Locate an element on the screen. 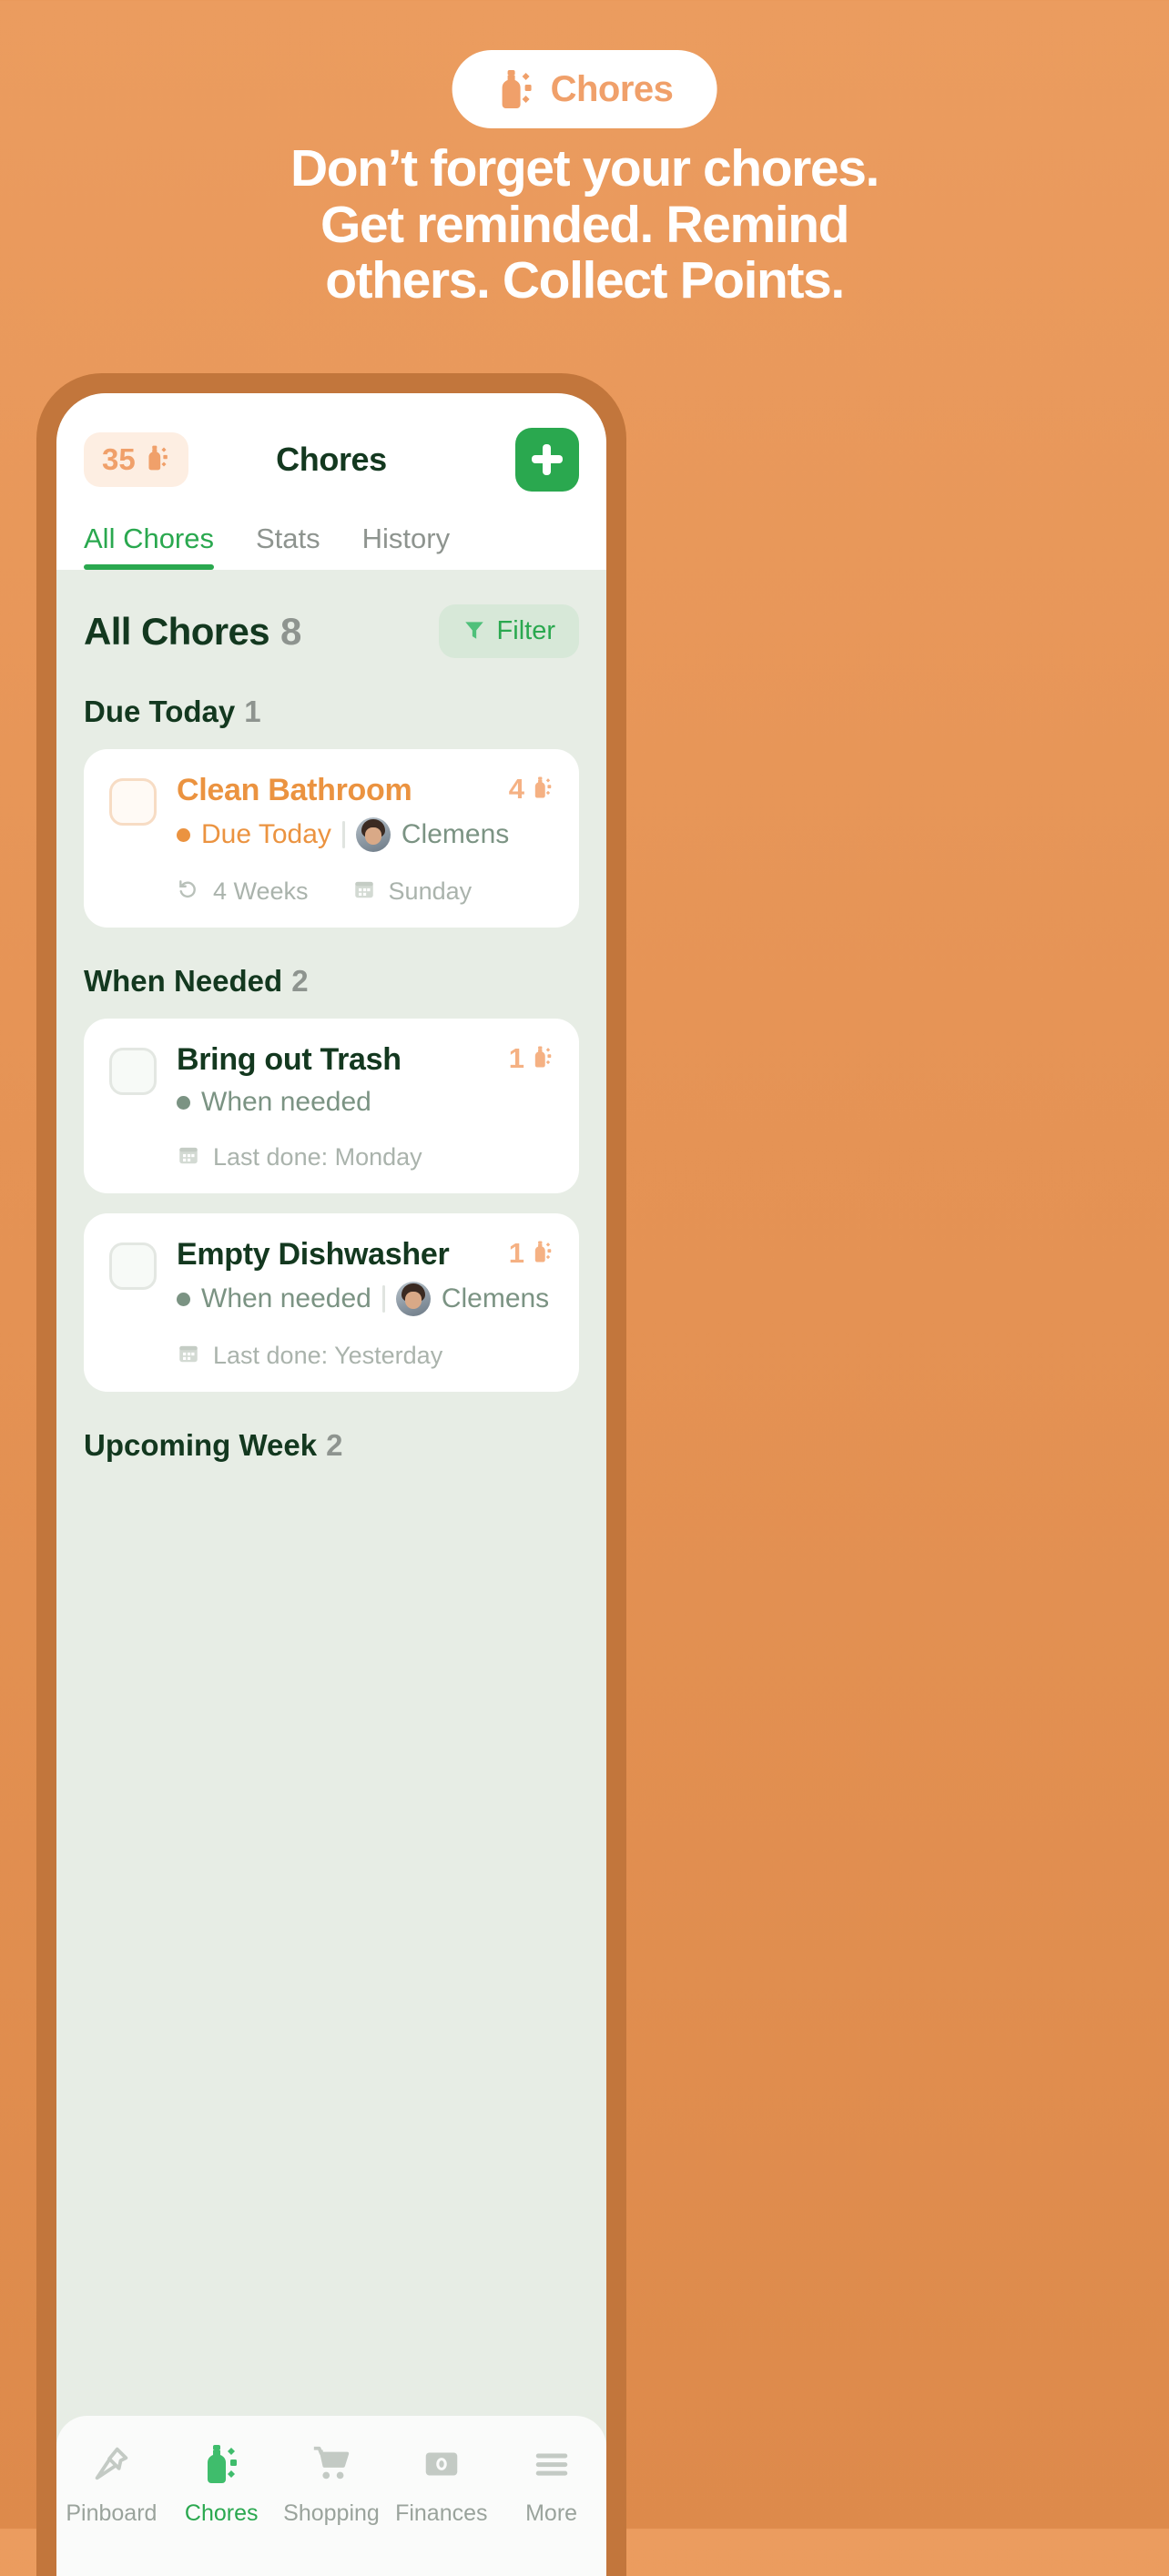 The width and height of the screenshot is (1169, 2576). chore-meta: Due Today Clemens is located at coordinates (365, 834).